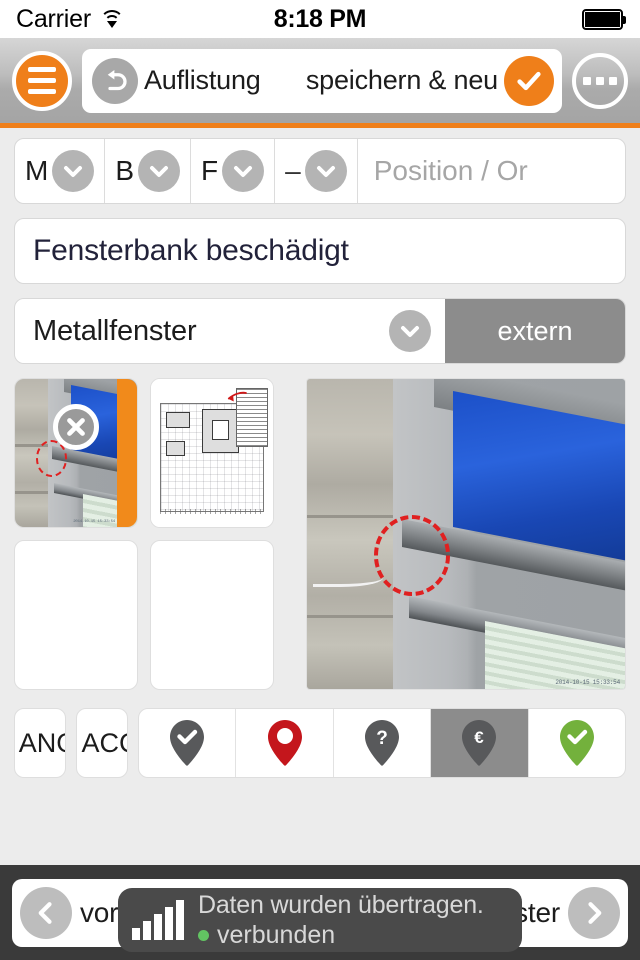 This screenshot has height=960, width=640. What do you see at coordinates (276, 934) in the screenshot?
I see `toast-connection-label: verbunden` at bounding box center [276, 934].